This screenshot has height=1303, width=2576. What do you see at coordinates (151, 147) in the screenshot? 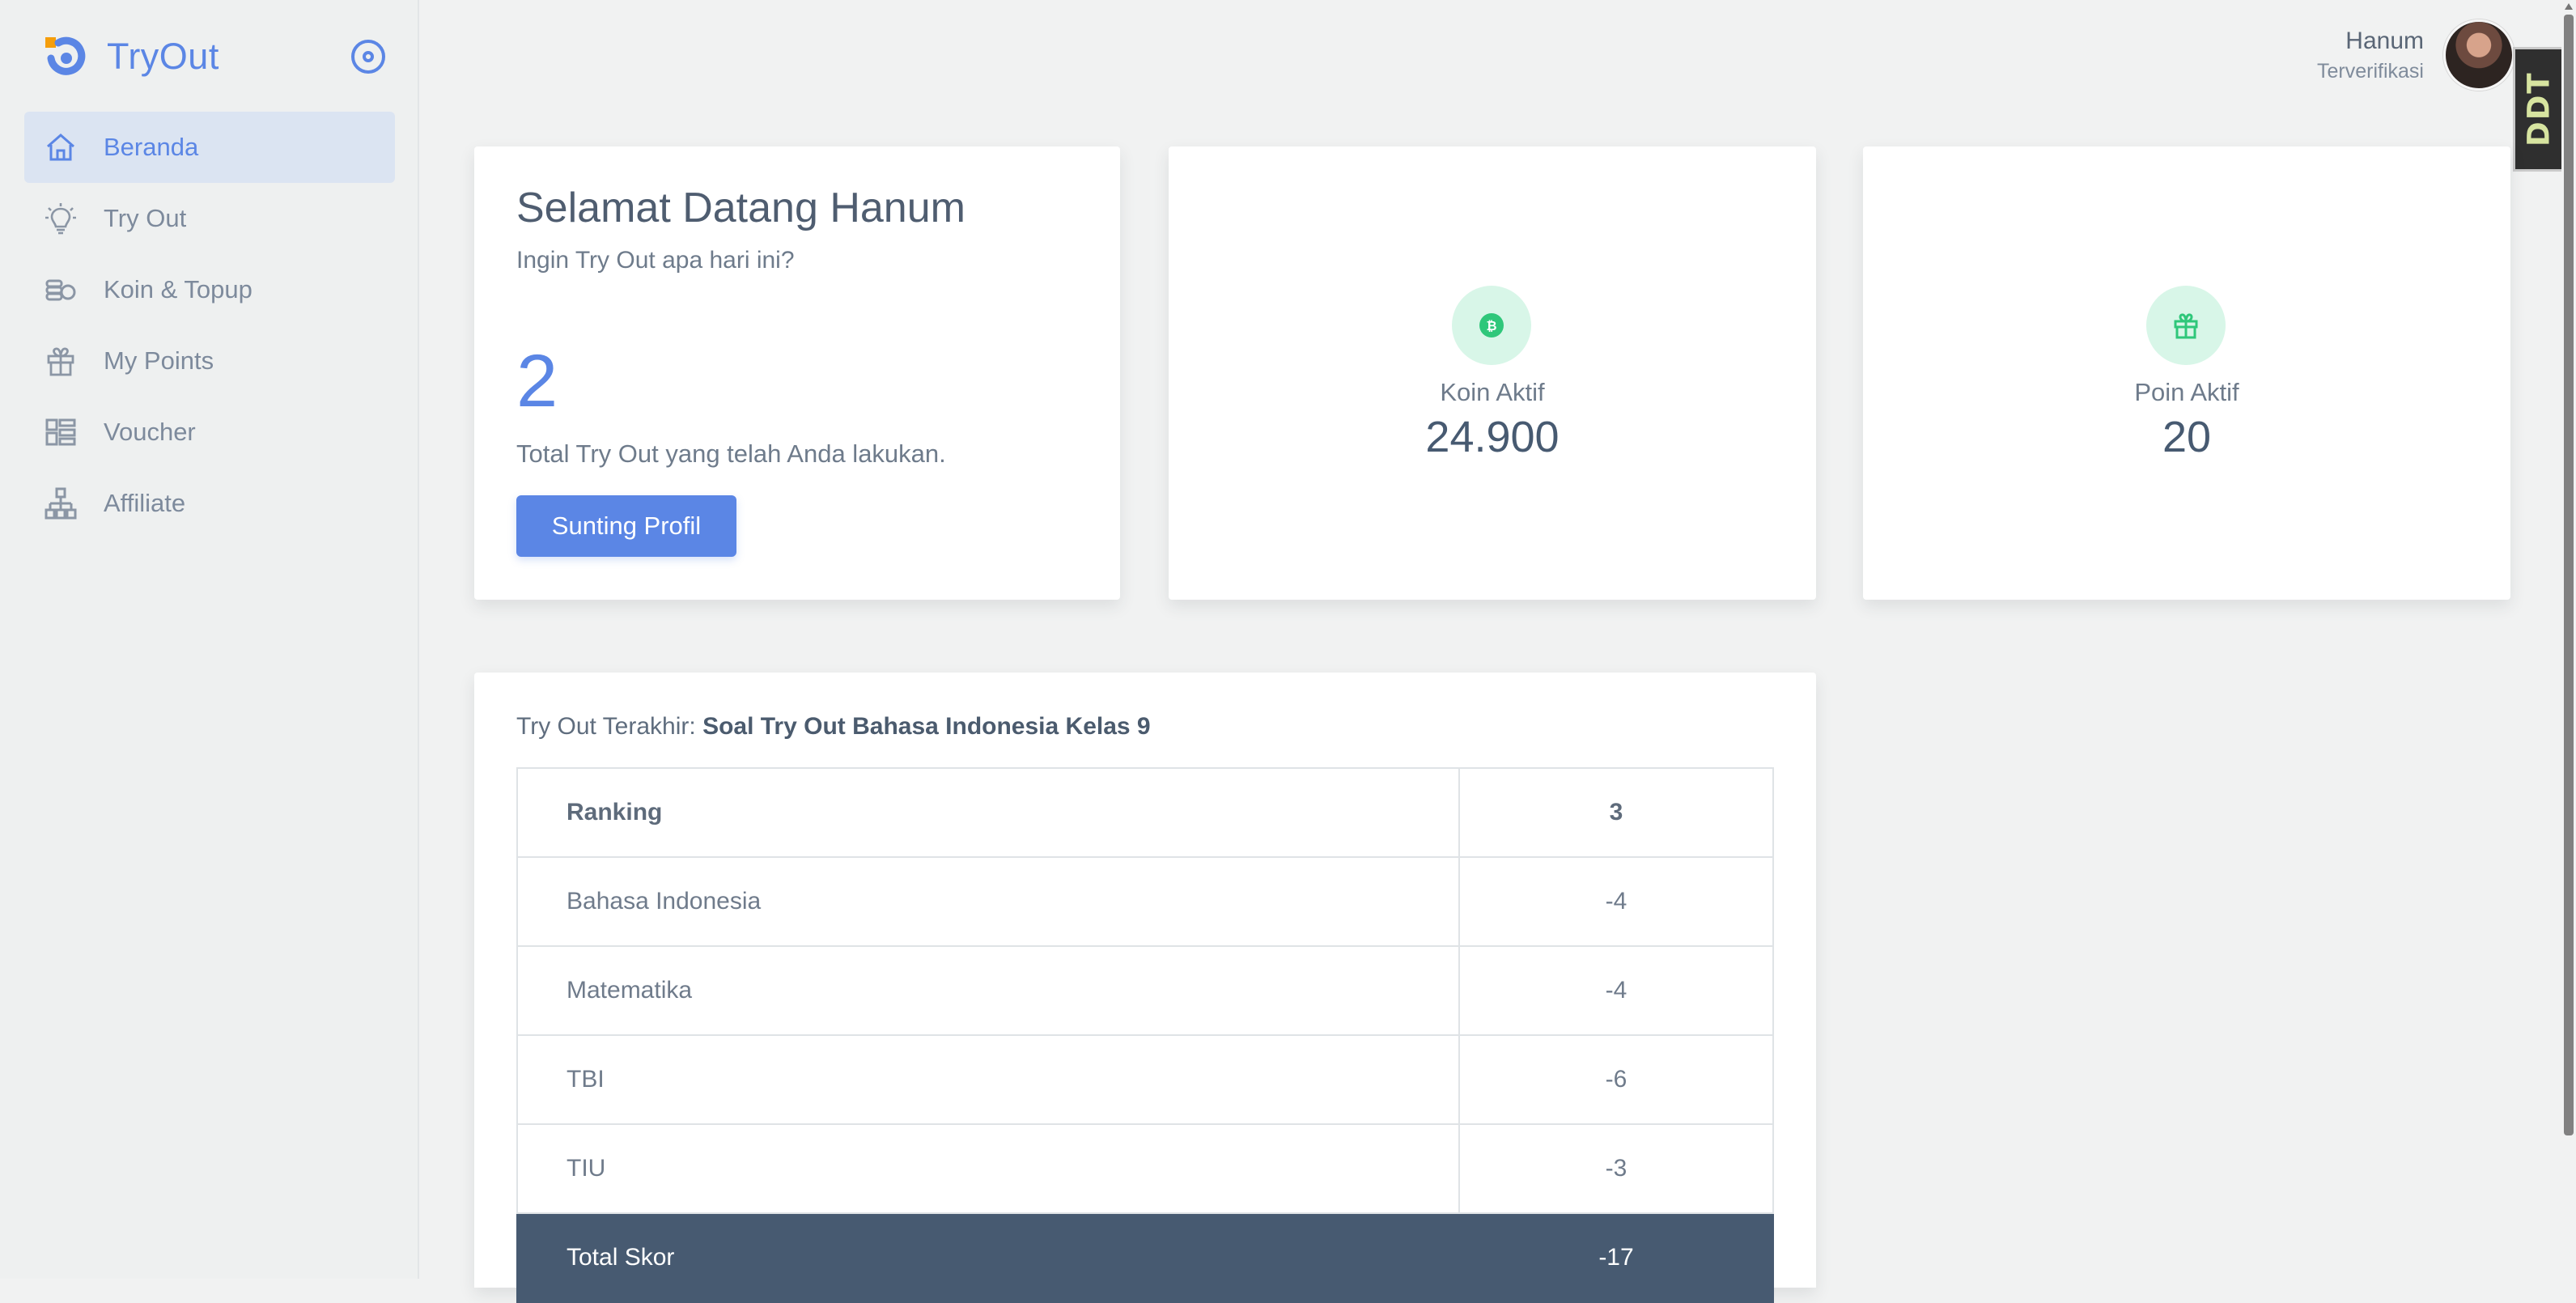
I see `sidebar-item-label: Beranda` at bounding box center [151, 147].